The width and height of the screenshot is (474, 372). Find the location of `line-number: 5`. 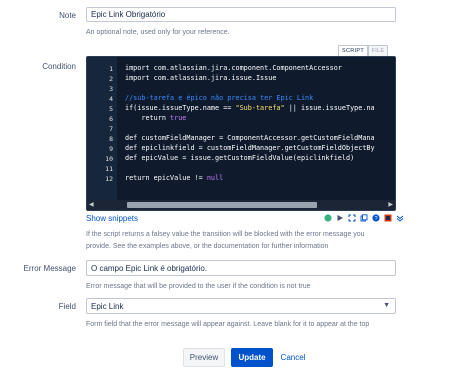

line-number: 5 is located at coordinates (111, 109).